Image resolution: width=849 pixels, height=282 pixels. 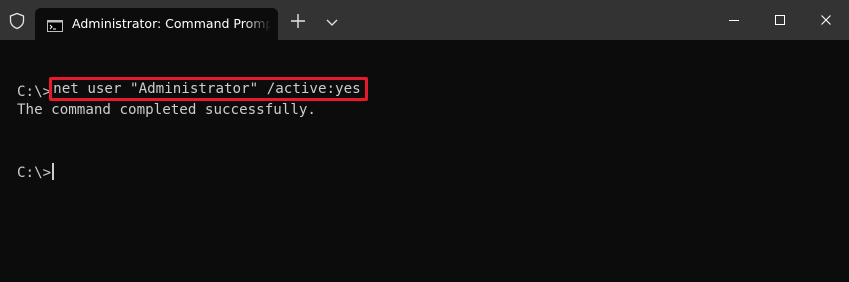 I want to click on minimize-icon, so click(x=734, y=20).